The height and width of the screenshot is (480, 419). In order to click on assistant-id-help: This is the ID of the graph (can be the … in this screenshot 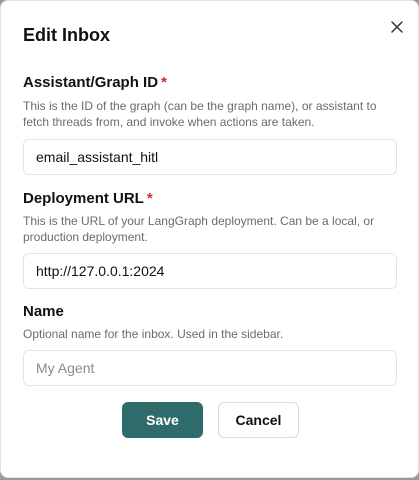, I will do `click(200, 114)`.